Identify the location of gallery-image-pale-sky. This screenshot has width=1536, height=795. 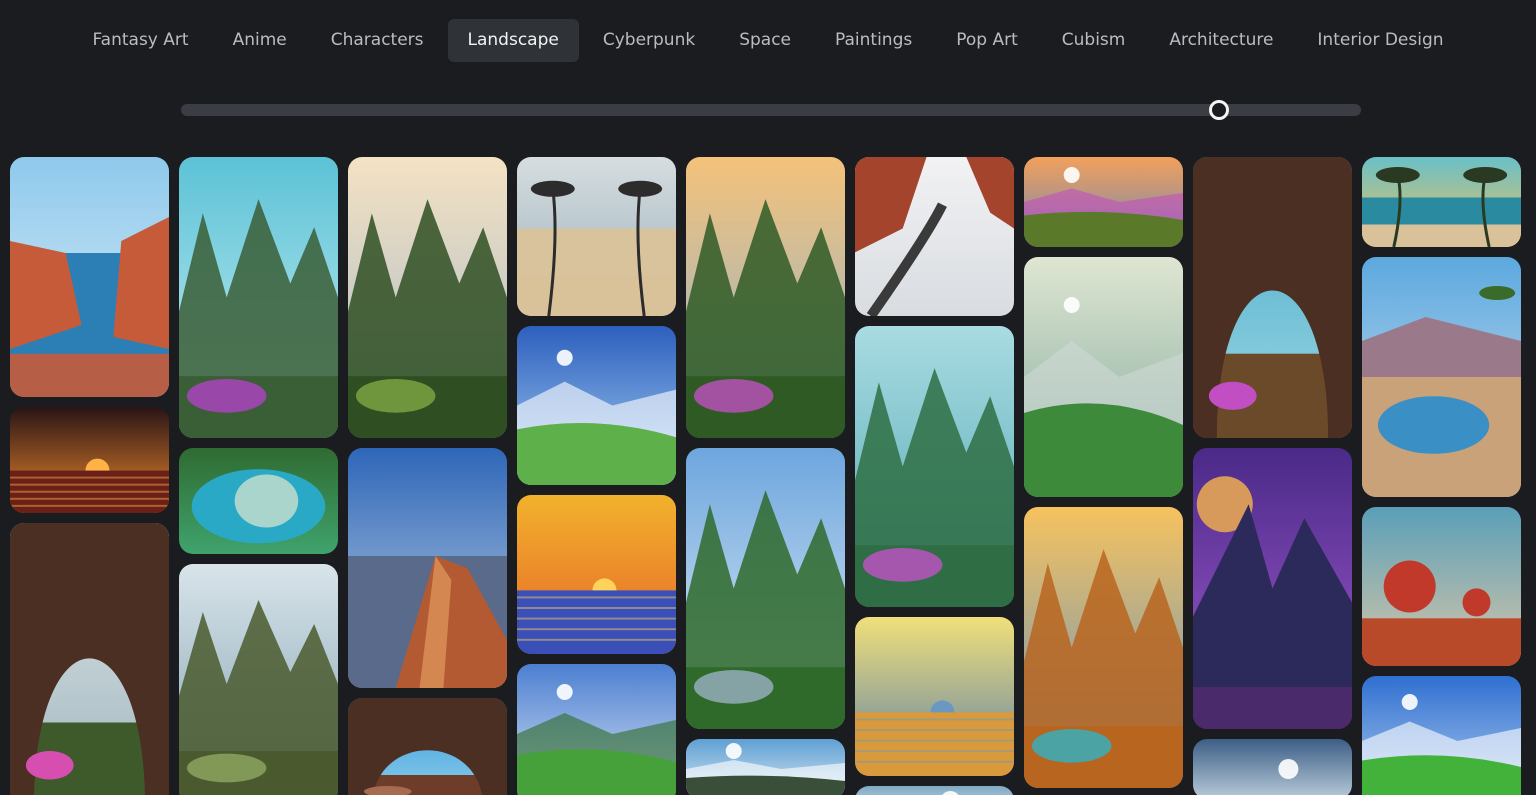
(934, 790).